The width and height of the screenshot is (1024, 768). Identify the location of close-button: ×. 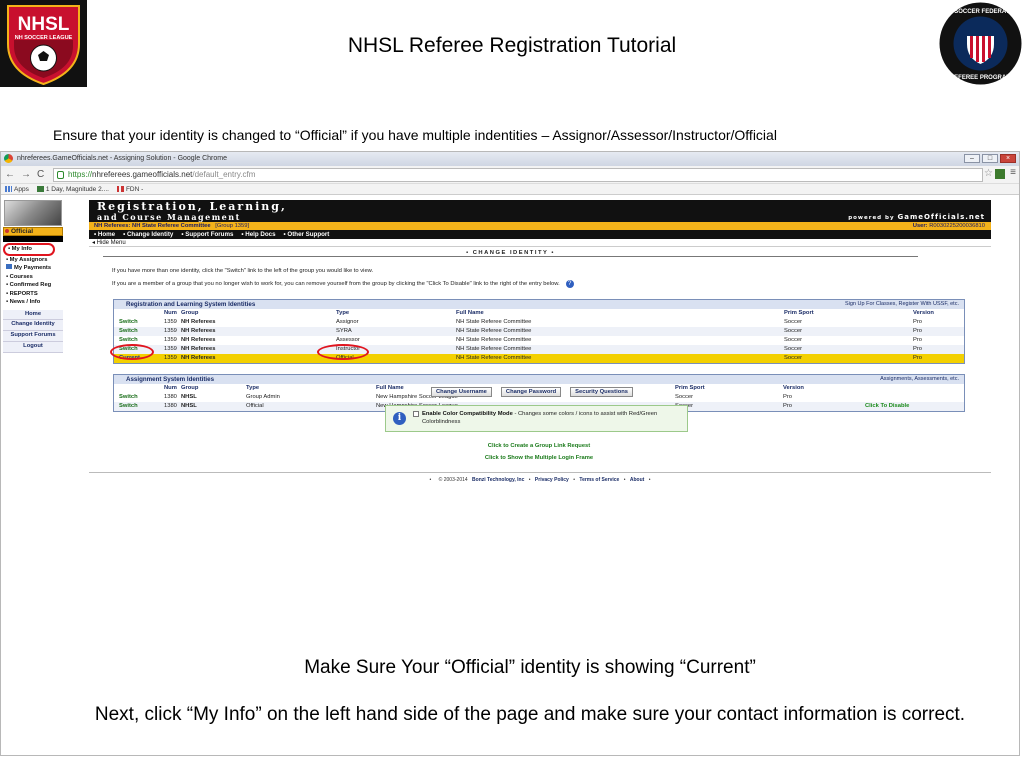
(1008, 158).